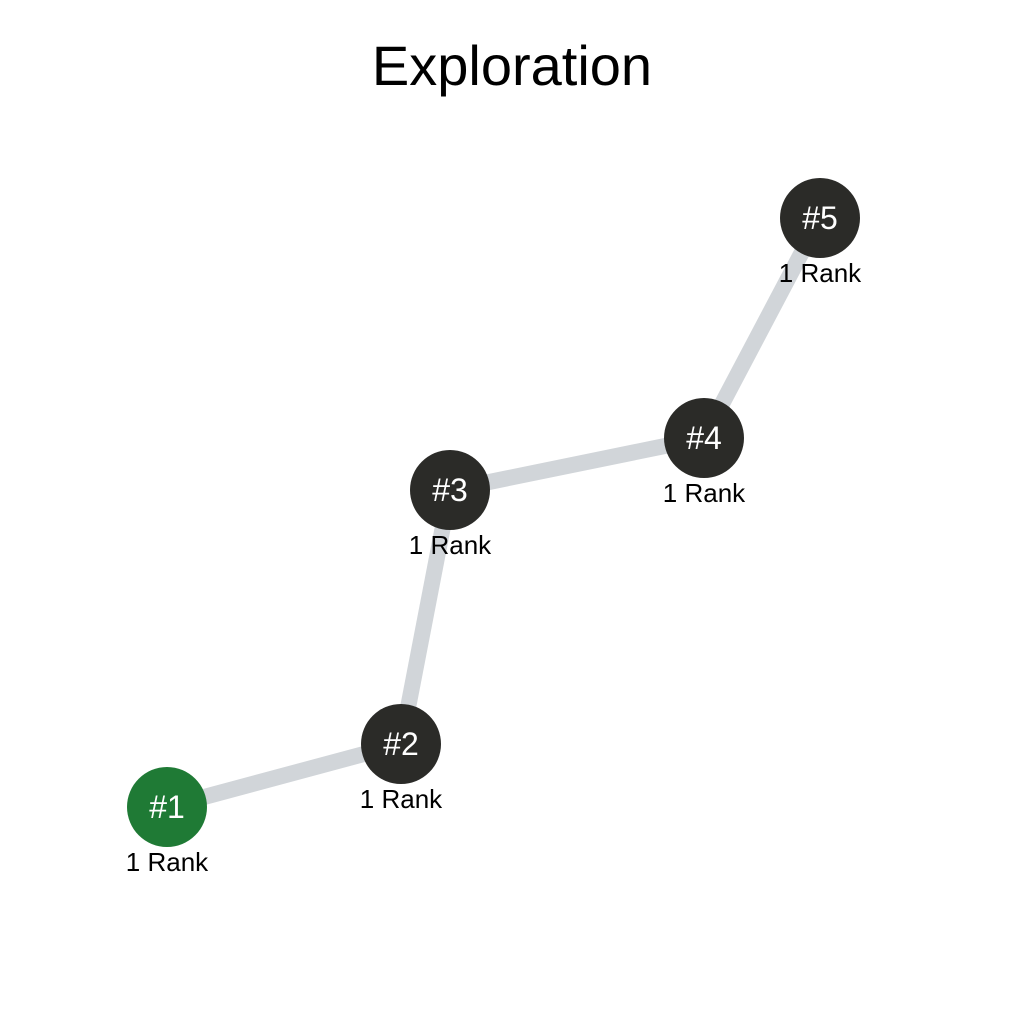 The width and height of the screenshot is (1024, 1024). I want to click on node-2: #2 1 Rank, so click(401, 759).